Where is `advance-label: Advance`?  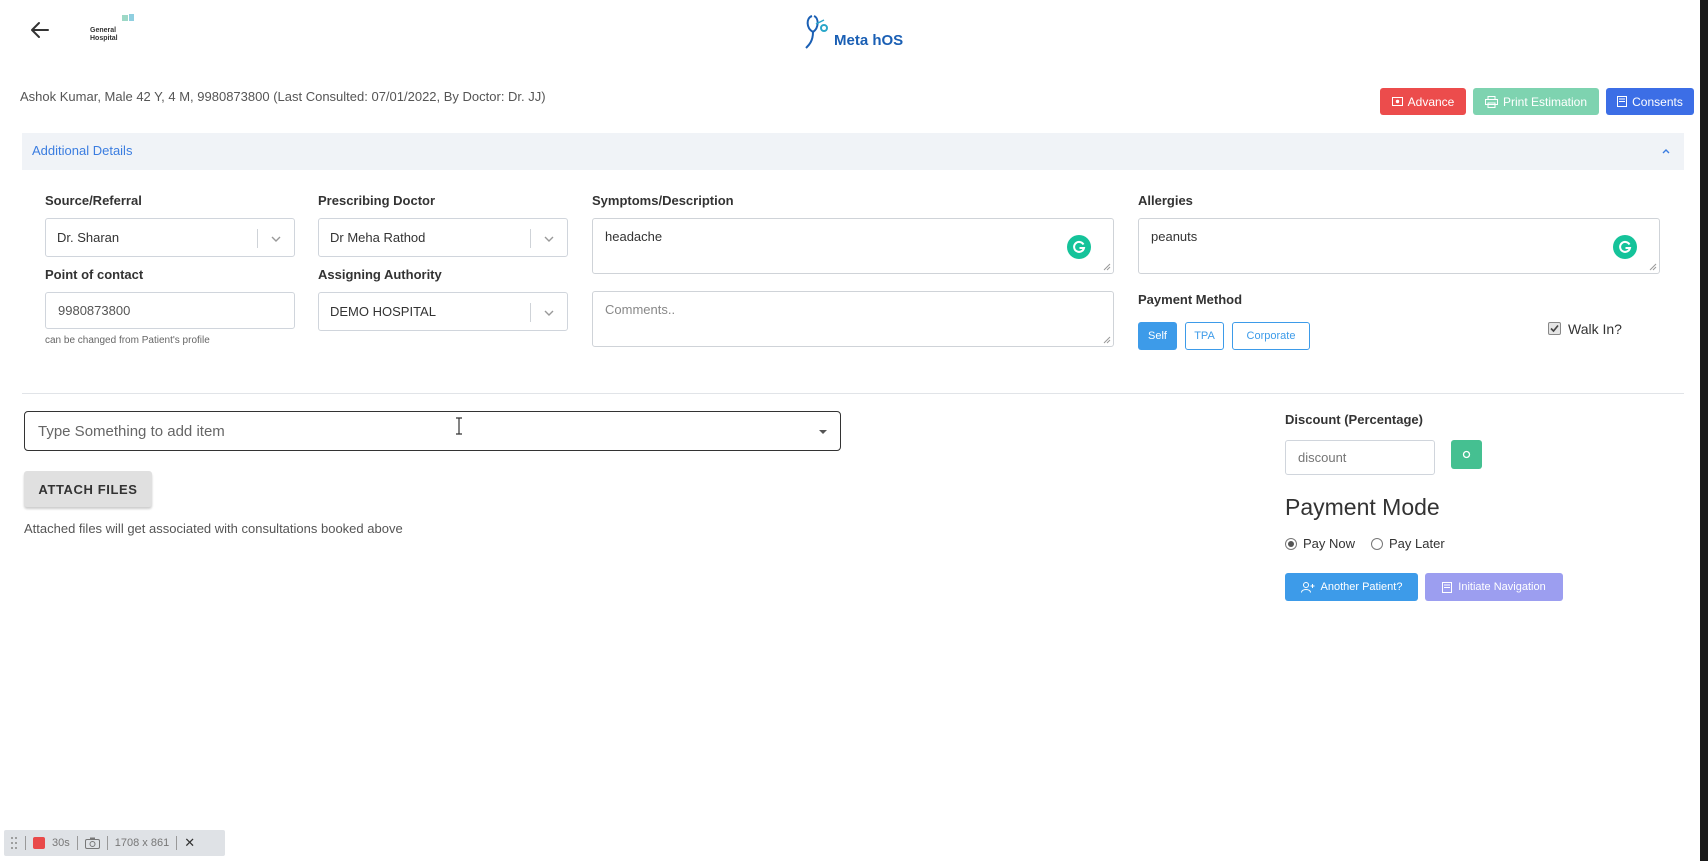 advance-label: Advance is located at coordinates (1431, 101).